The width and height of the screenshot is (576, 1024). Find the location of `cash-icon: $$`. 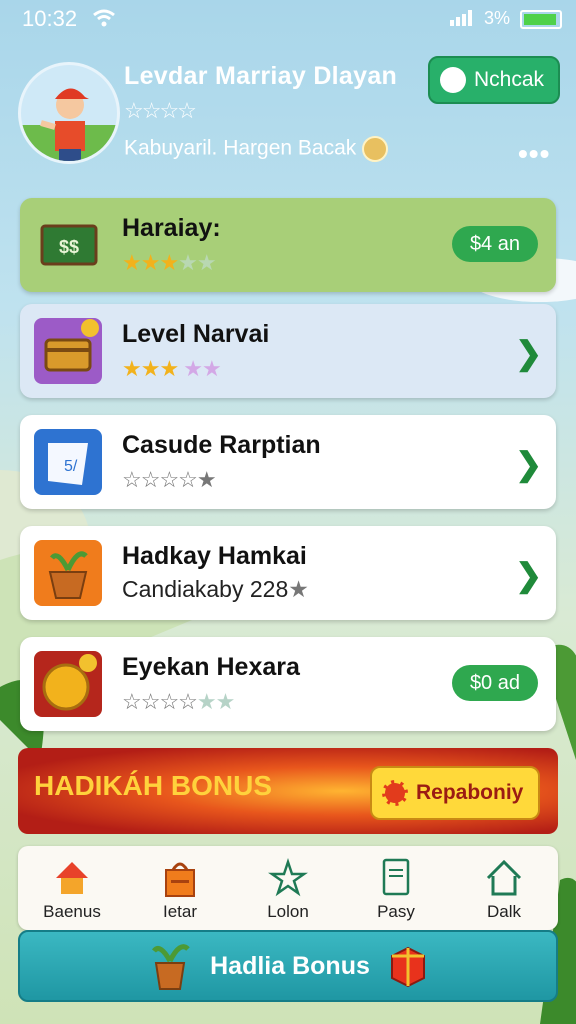

cash-icon: $$ is located at coordinates (68, 245).